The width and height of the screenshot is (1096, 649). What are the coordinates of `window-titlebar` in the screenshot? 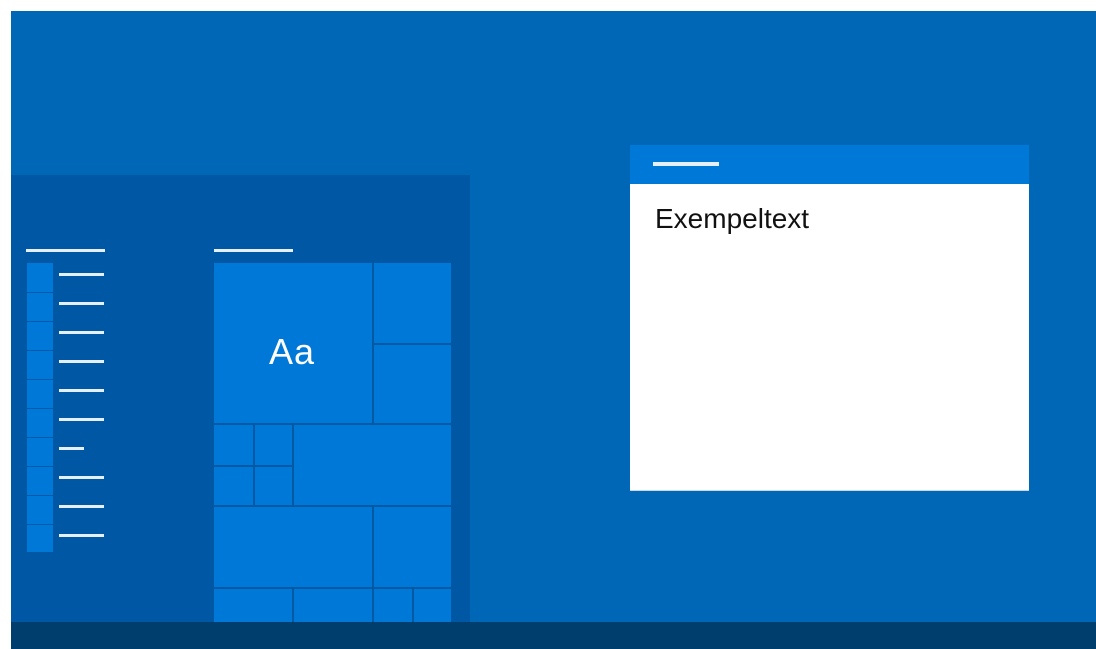 It's located at (829, 164).